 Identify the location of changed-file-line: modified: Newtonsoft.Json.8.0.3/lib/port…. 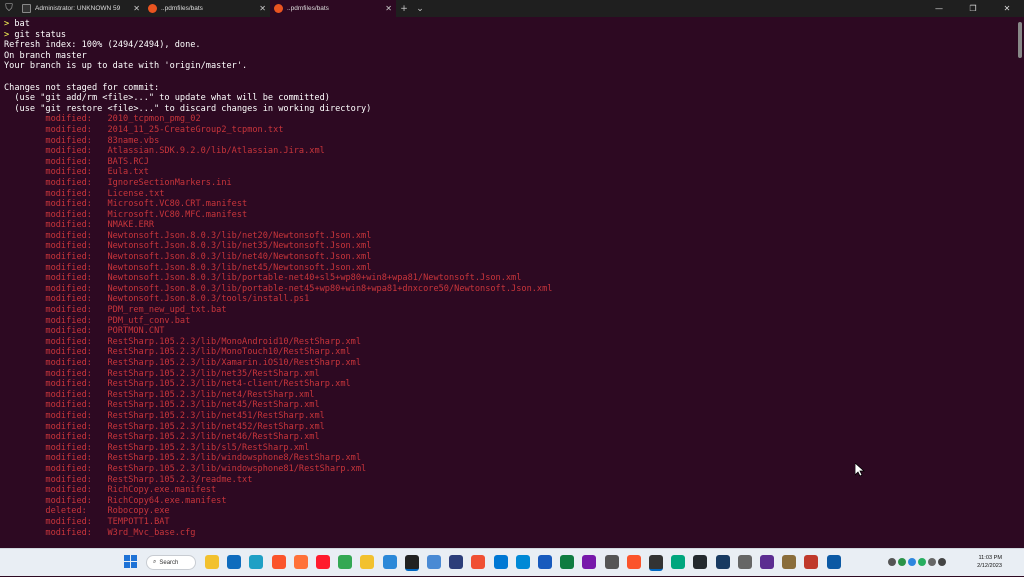
(509, 289).